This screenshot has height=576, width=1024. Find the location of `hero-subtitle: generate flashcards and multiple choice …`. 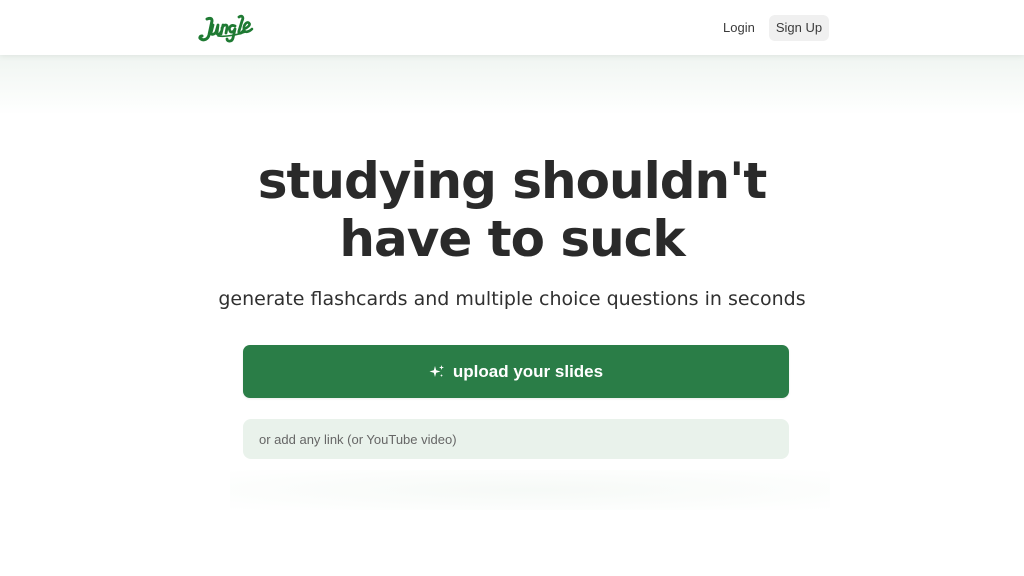

hero-subtitle: generate flashcards and multiple choice … is located at coordinates (512, 299).